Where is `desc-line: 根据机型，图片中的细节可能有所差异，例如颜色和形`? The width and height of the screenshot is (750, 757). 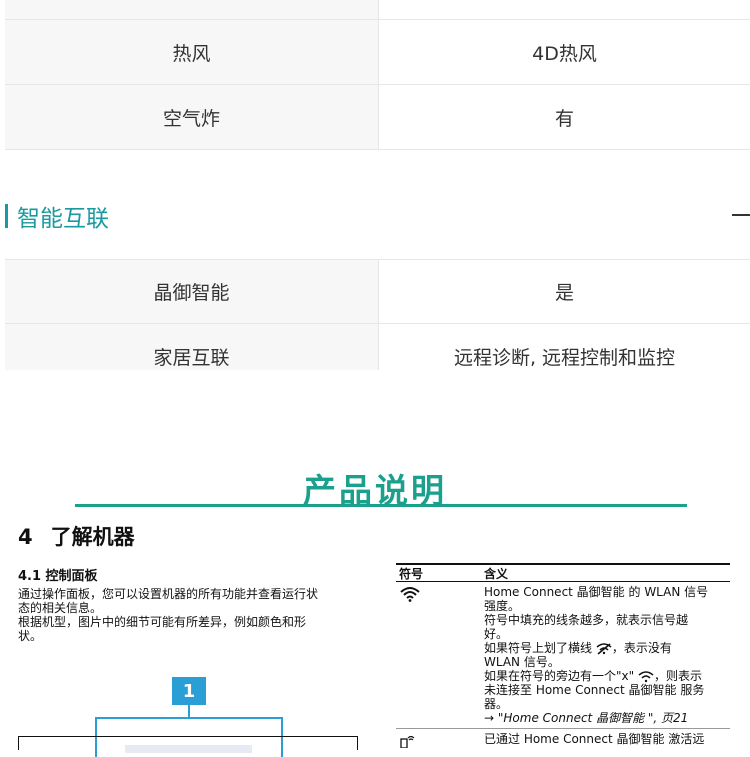
desc-line: 根据机型，图片中的细节可能有所差异，例如颜色和形 is located at coordinates (162, 622).